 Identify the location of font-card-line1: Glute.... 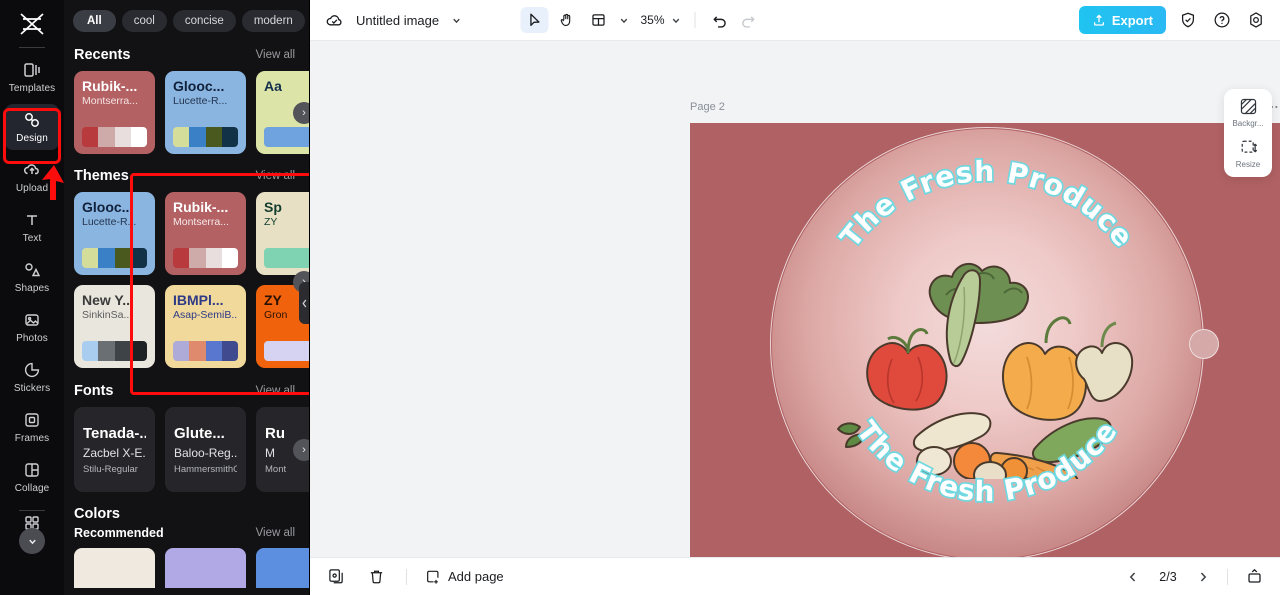
(199, 433).